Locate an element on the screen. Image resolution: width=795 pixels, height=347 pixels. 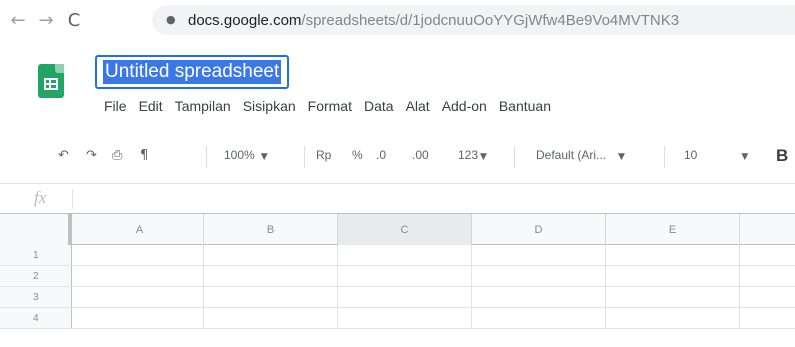
decrease-decimal-button: .0 is located at coordinates (381, 155).